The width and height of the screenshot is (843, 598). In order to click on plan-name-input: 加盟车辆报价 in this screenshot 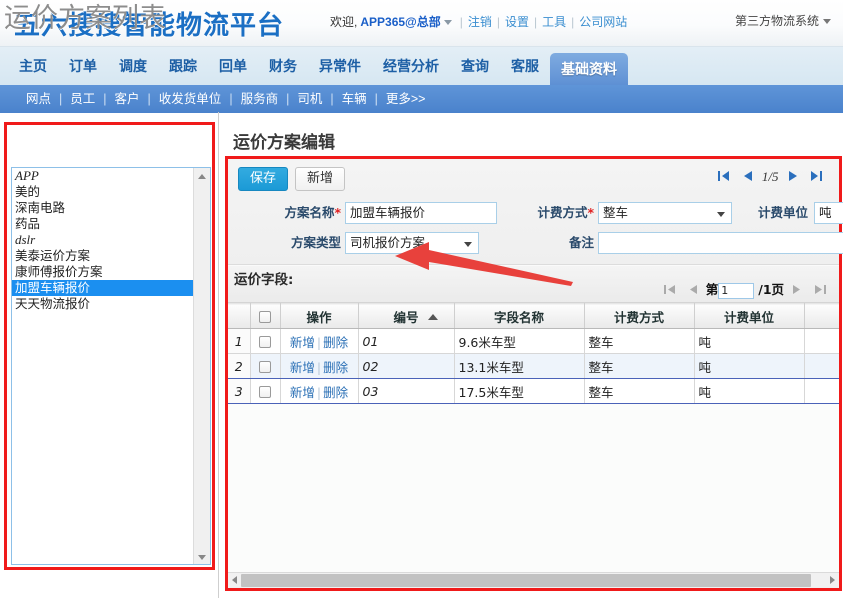, I will do `click(421, 213)`.